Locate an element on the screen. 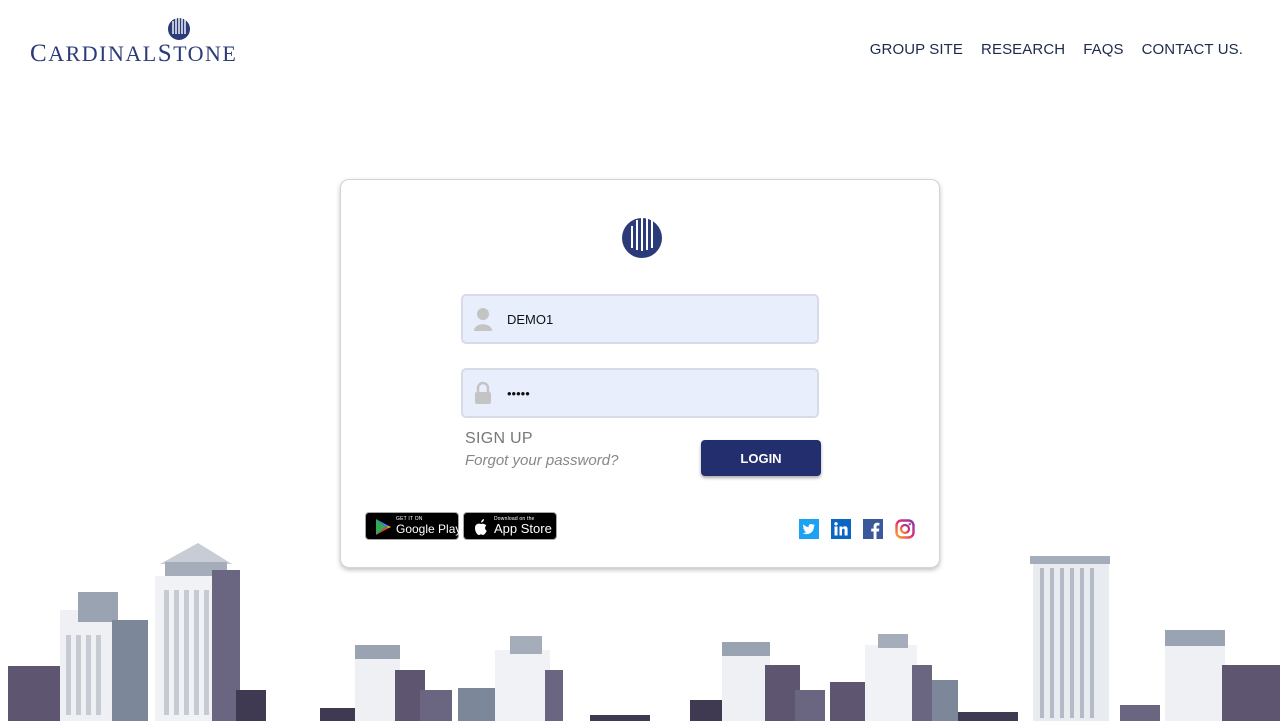 The height and width of the screenshot is (721, 1280). google-play-label: Google Play is located at coordinates (429, 529).